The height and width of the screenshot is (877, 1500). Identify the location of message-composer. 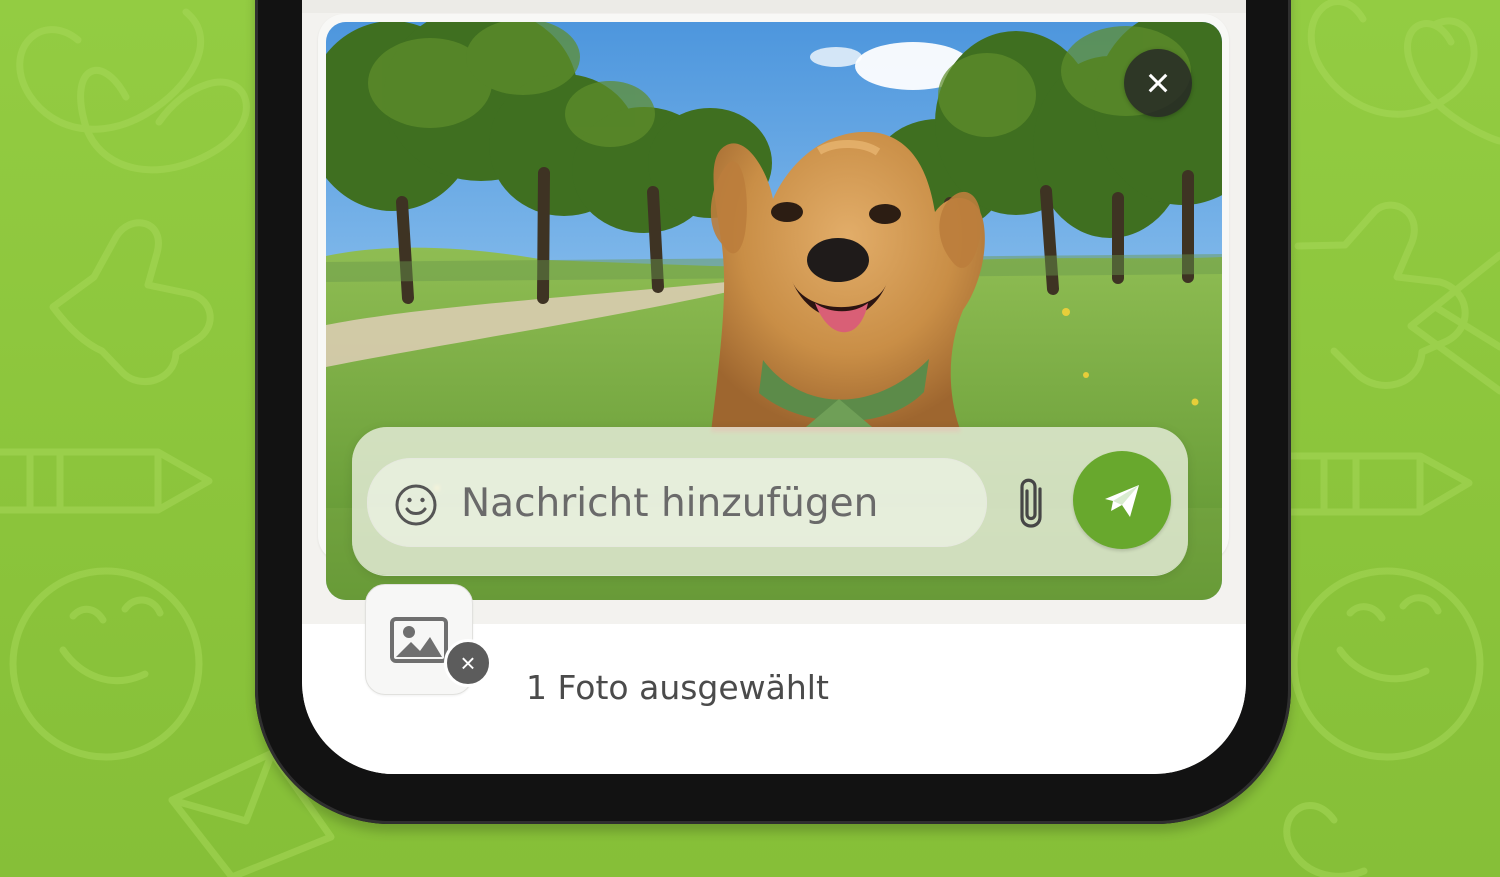
(770, 501).